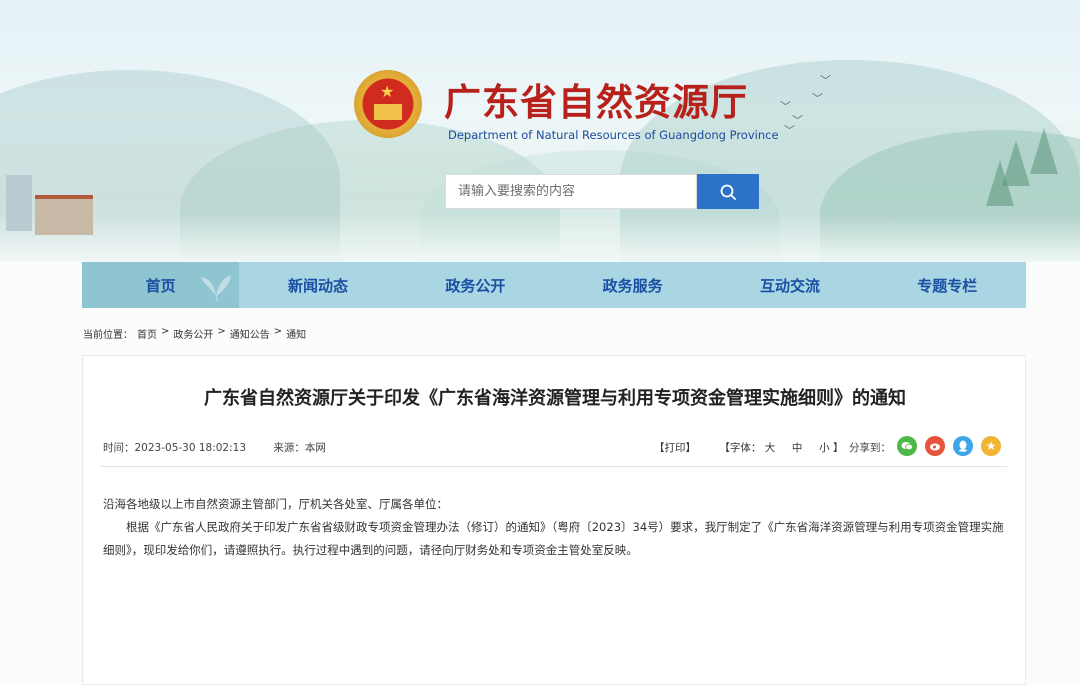  I want to click on search-bar, so click(602, 191).